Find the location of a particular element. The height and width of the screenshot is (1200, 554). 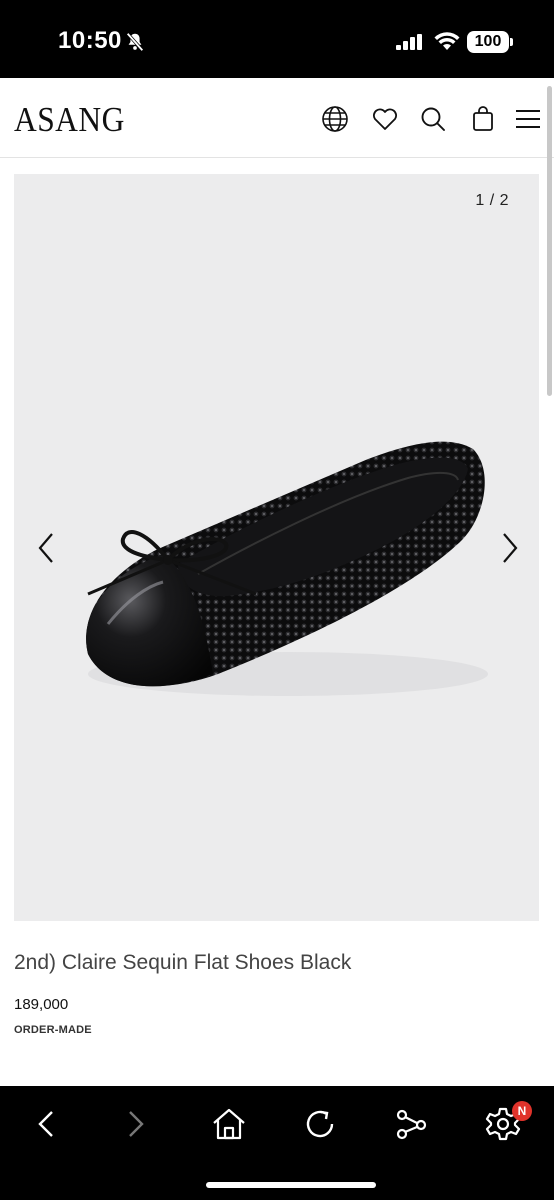

status-time: 10:50 is located at coordinates (90, 40).